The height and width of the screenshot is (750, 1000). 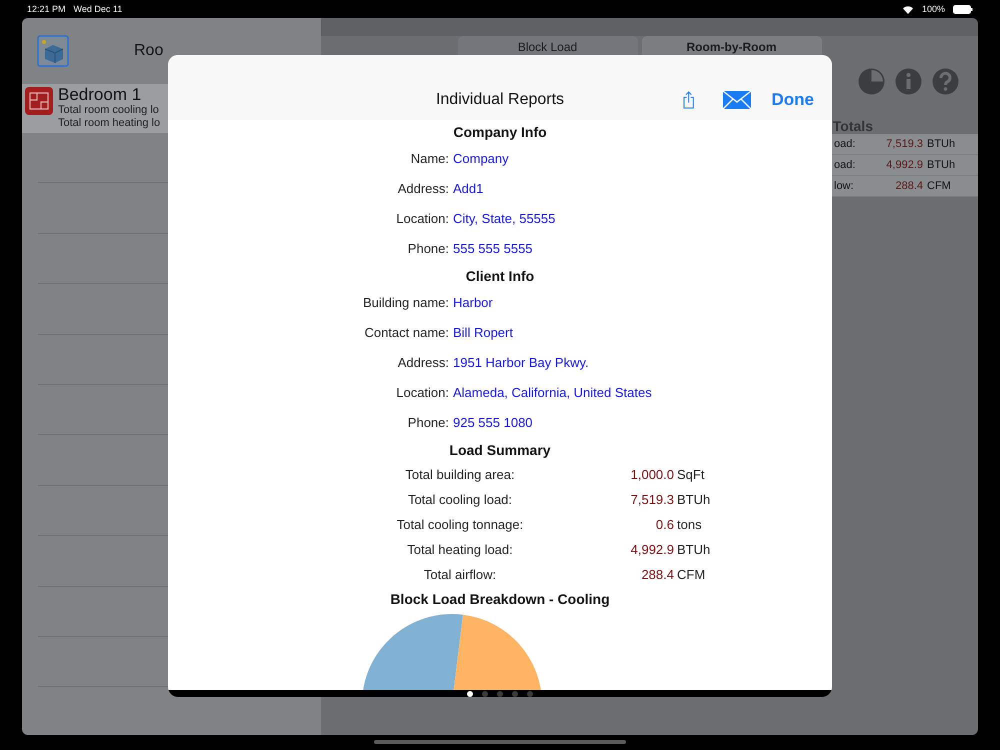 What do you see at coordinates (657, 575) in the screenshot?
I see `summary-value: 288.4` at bounding box center [657, 575].